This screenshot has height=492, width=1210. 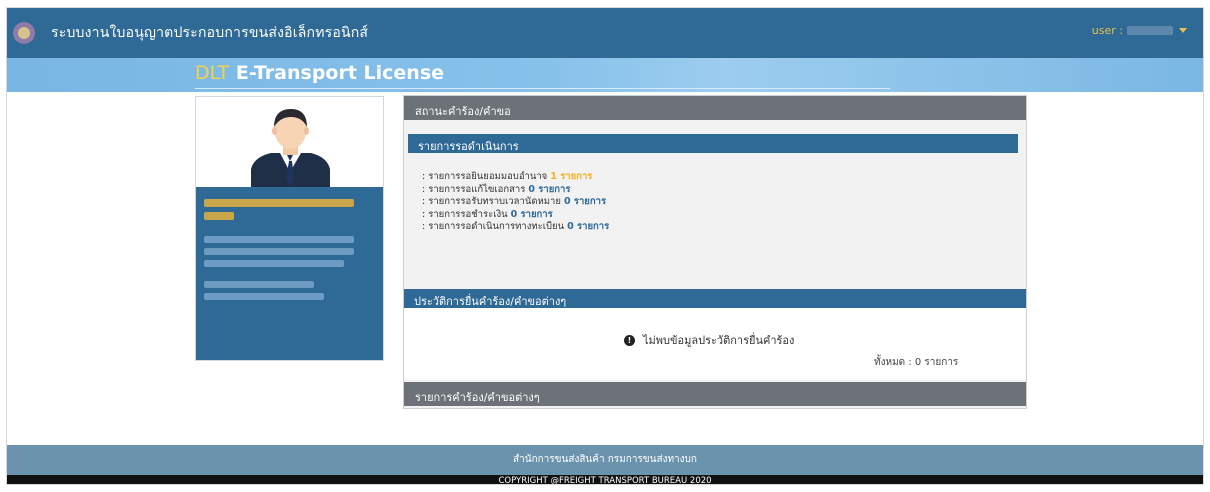 I want to click on pending-item: : รายการรอรับทราบเวลานัดหมาย 0 รายการ, so click(x=720, y=202).